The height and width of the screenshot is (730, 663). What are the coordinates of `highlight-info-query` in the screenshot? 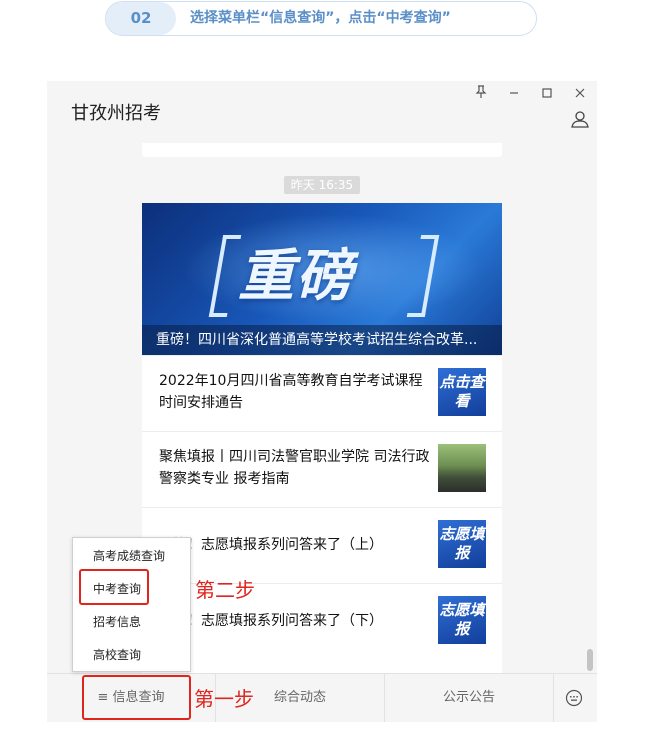 It's located at (136, 697).